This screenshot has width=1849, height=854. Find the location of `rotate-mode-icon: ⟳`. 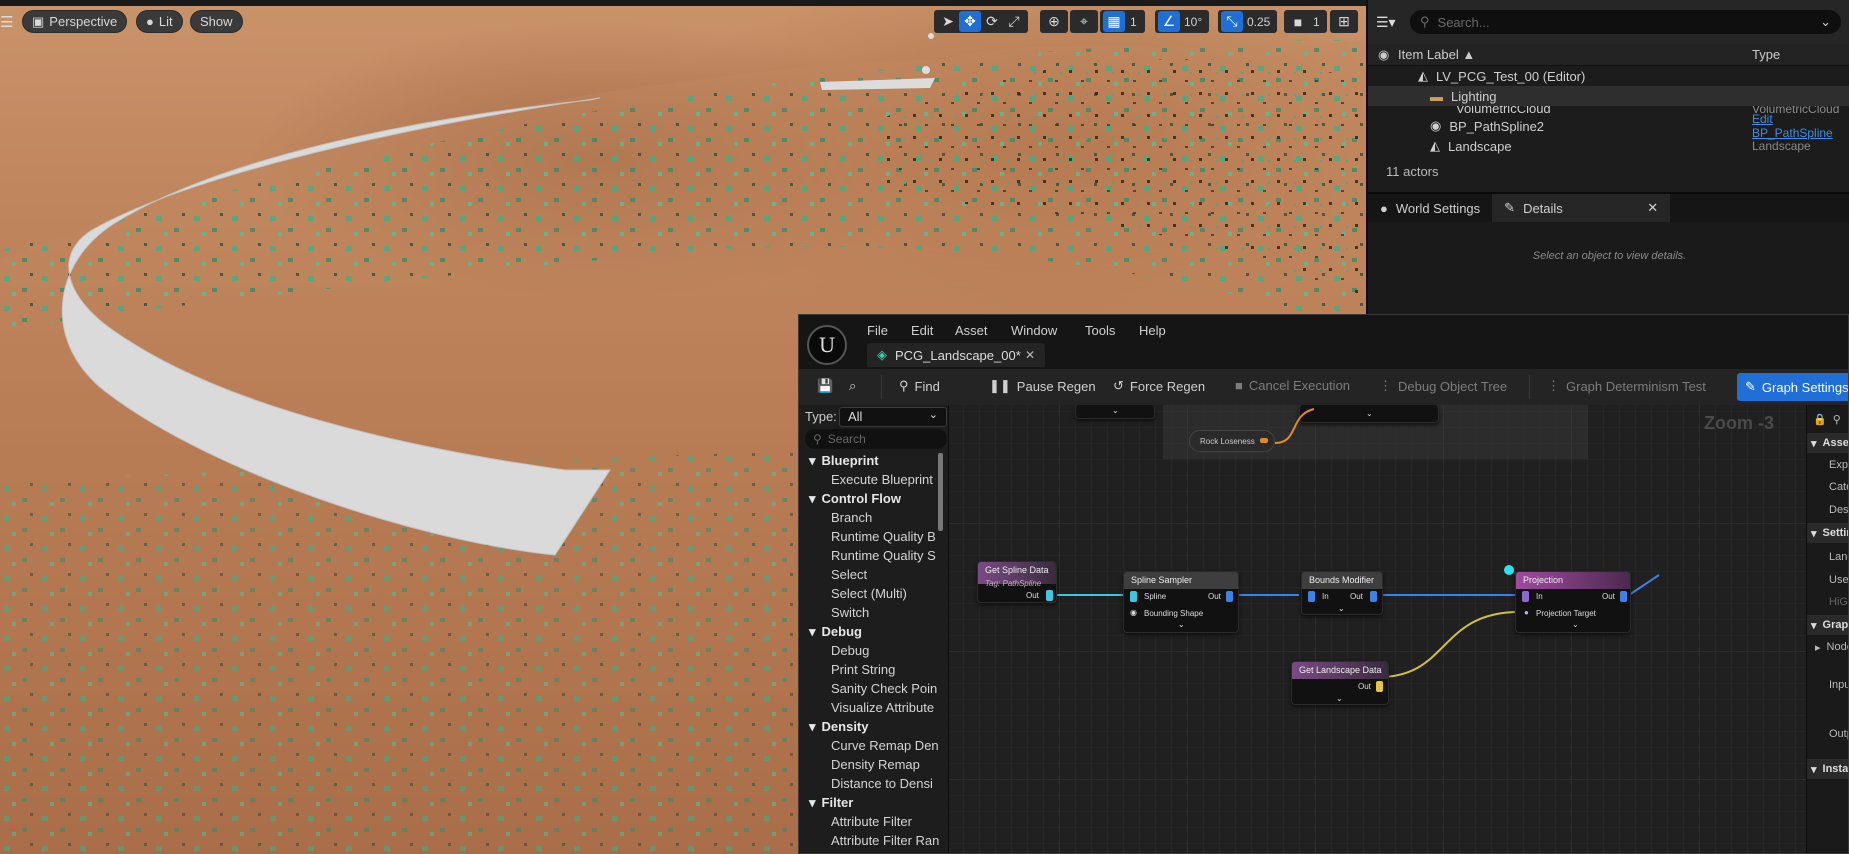

rotate-mode-icon: ⟳ is located at coordinates (992, 21).